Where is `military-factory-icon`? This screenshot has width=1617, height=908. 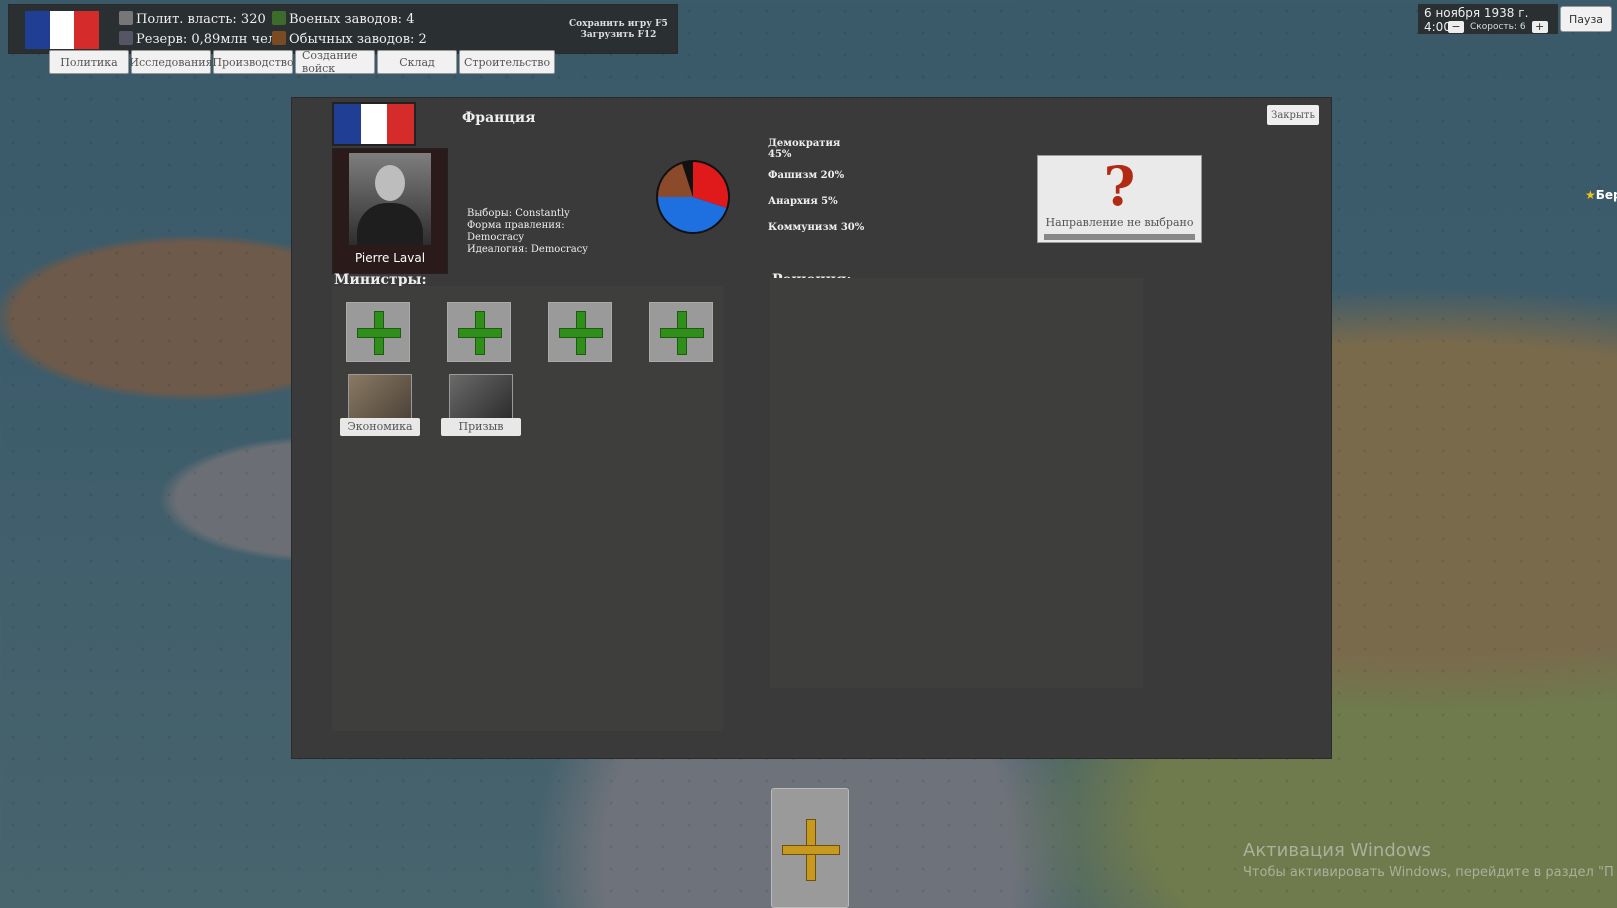
military-factory-icon is located at coordinates (279, 18).